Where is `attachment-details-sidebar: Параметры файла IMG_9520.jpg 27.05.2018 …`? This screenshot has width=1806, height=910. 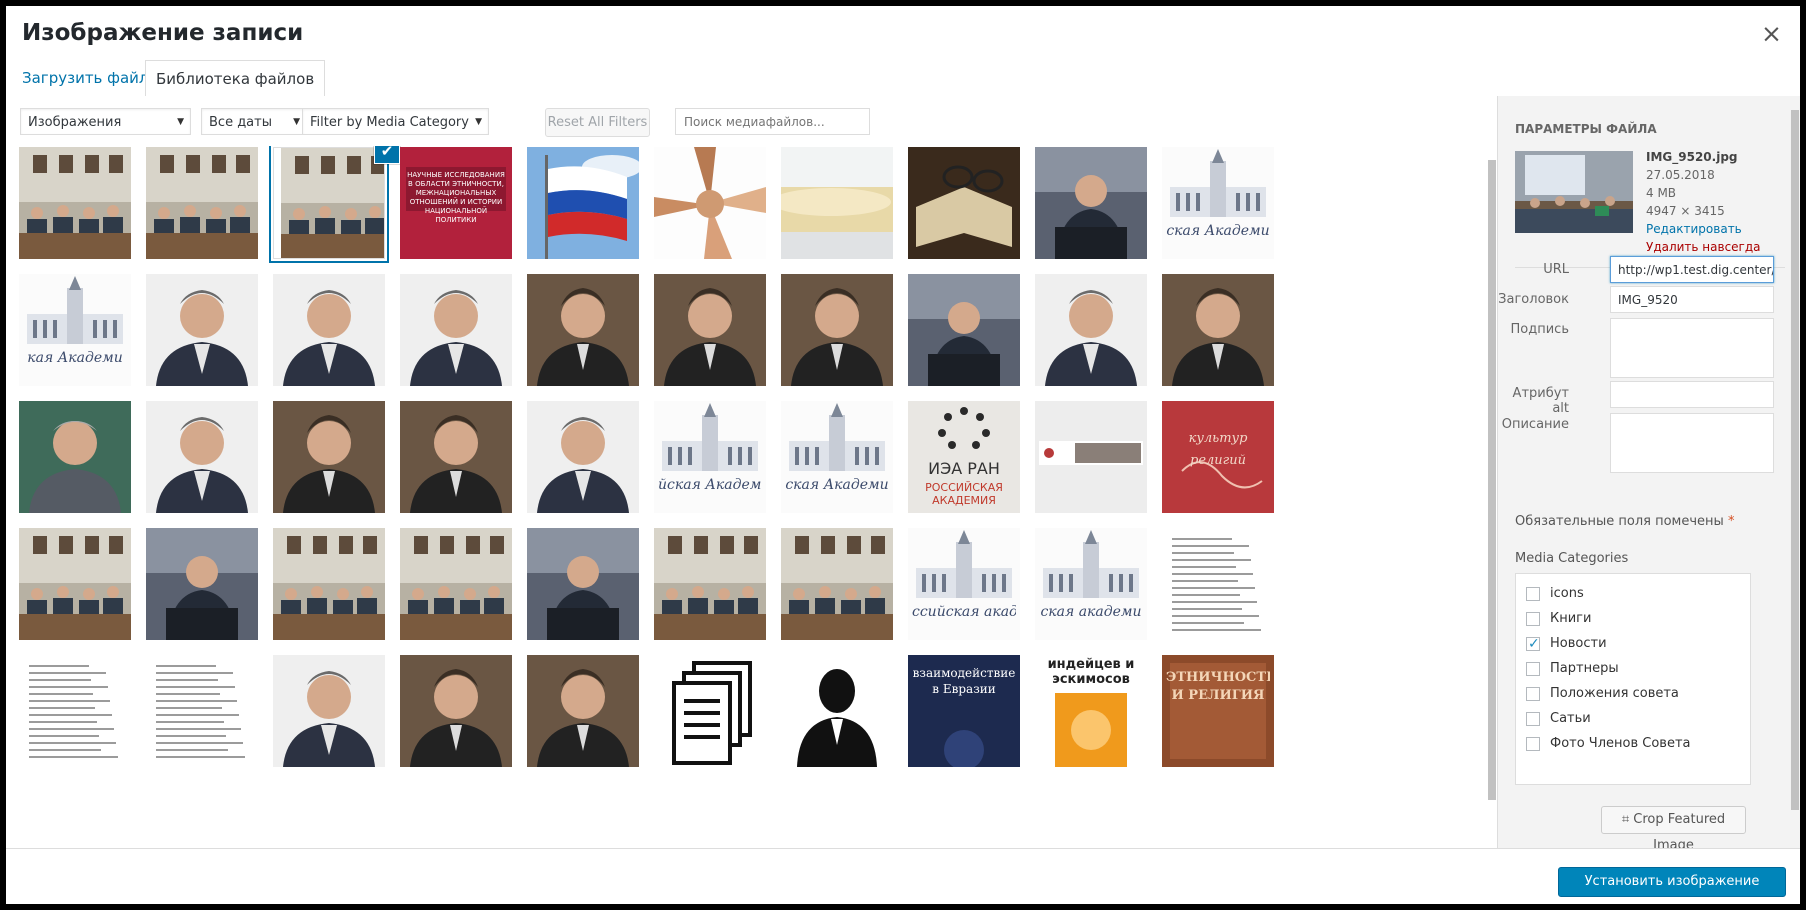 attachment-details-sidebar: Параметры файла IMG_9520.jpg 27.05.2018 … is located at coordinates (1648, 474).